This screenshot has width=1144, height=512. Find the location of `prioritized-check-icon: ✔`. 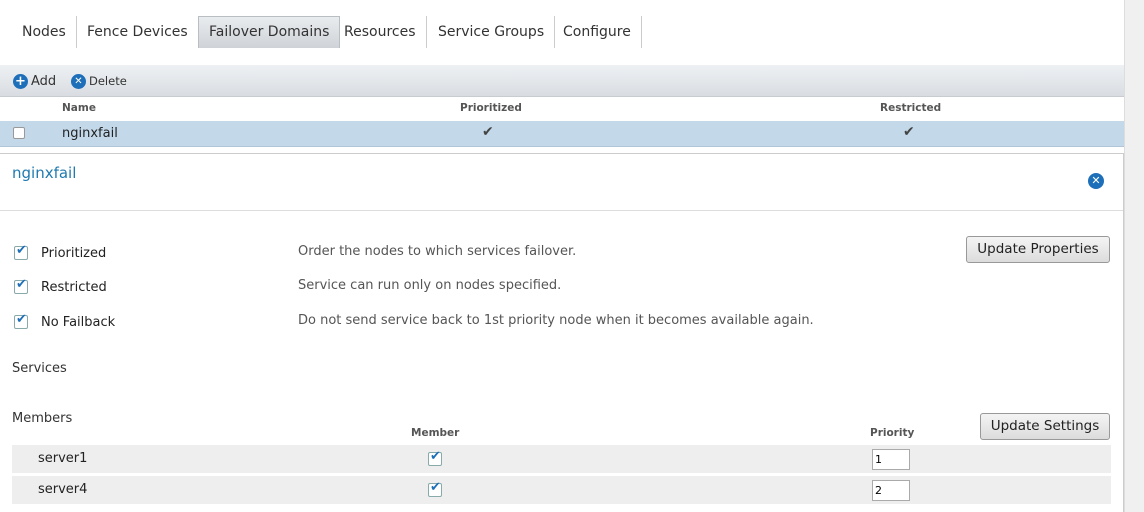

prioritized-check-icon: ✔ is located at coordinates (488, 132).